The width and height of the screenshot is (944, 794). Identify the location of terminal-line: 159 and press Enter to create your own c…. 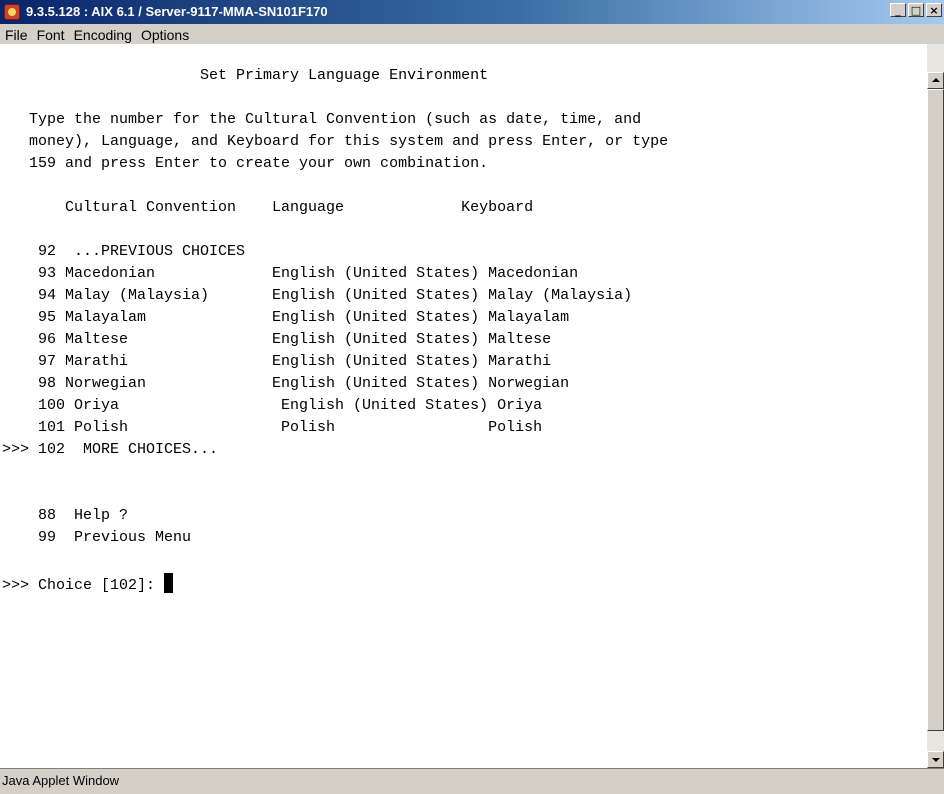
(245, 163).